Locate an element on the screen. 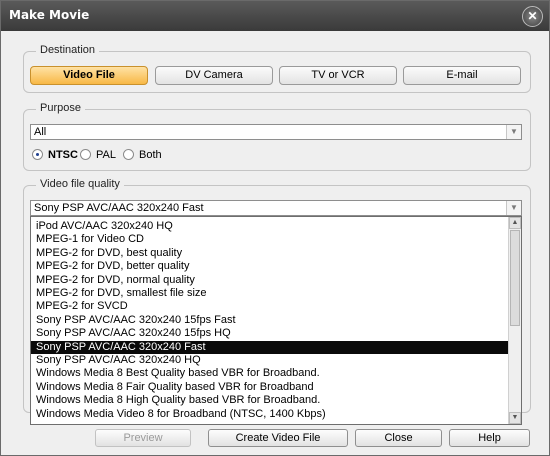 Image resolution: width=550 pixels, height=456 pixels. purpose-selected-value: All is located at coordinates (40, 132).